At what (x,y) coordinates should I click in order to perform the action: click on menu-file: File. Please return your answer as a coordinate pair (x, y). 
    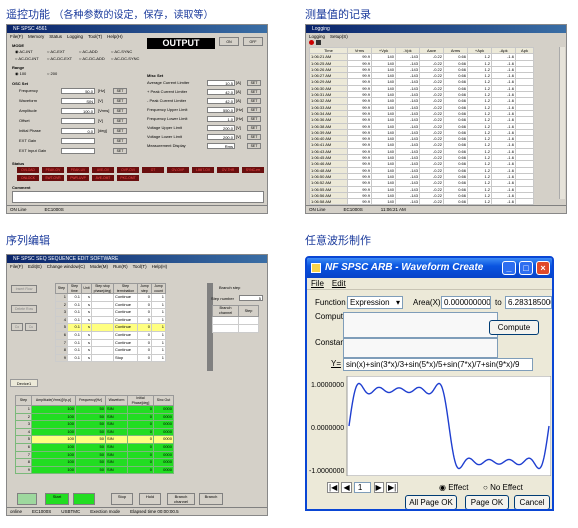
    Looking at the image, I should click on (317, 283).